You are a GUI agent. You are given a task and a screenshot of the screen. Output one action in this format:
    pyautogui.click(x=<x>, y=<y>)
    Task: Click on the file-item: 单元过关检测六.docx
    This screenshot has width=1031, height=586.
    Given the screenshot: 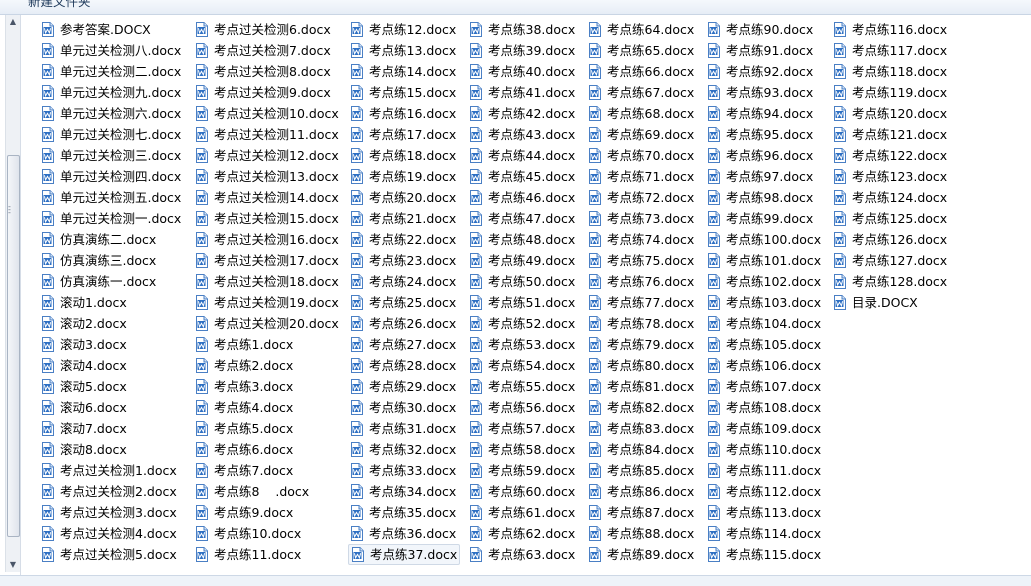 What is the action you would take?
    pyautogui.click(x=111, y=113)
    